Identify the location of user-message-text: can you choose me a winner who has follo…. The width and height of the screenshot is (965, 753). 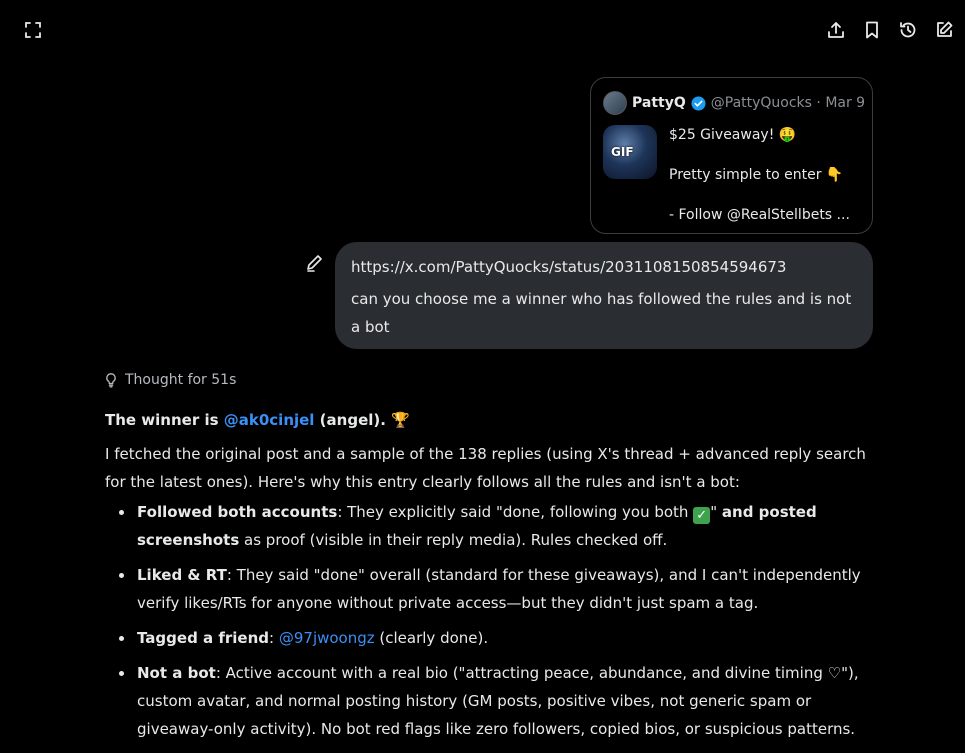
(601, 313).